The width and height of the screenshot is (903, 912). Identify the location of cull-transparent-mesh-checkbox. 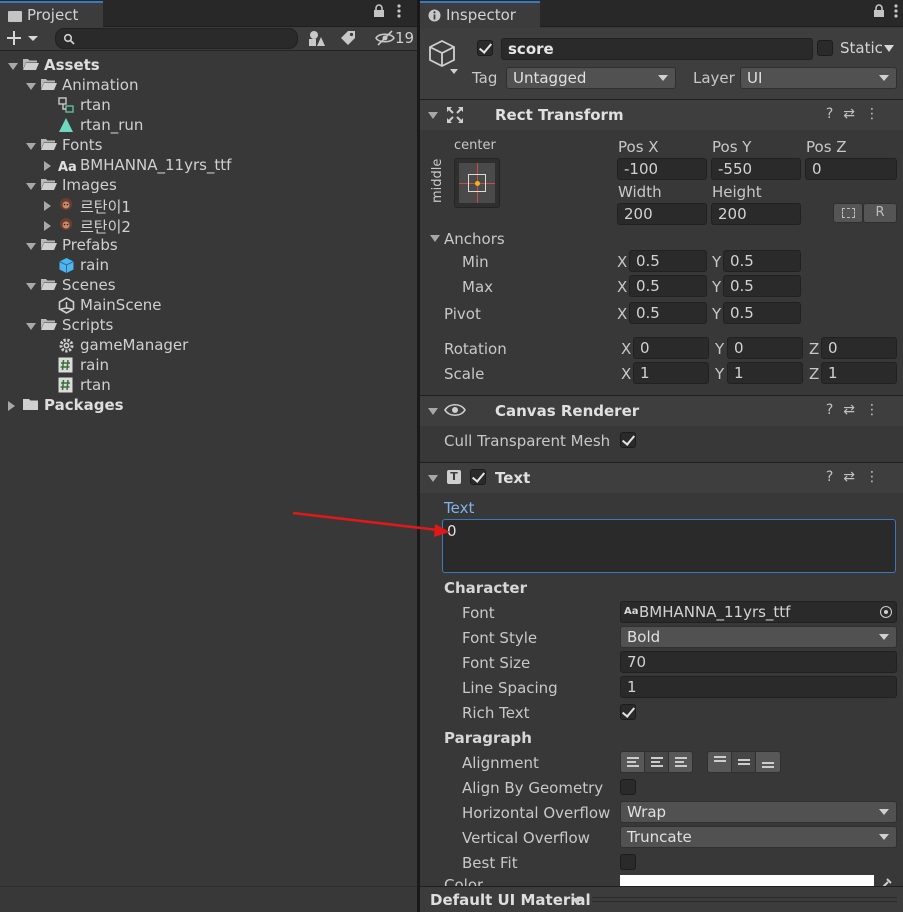
(628, 440).